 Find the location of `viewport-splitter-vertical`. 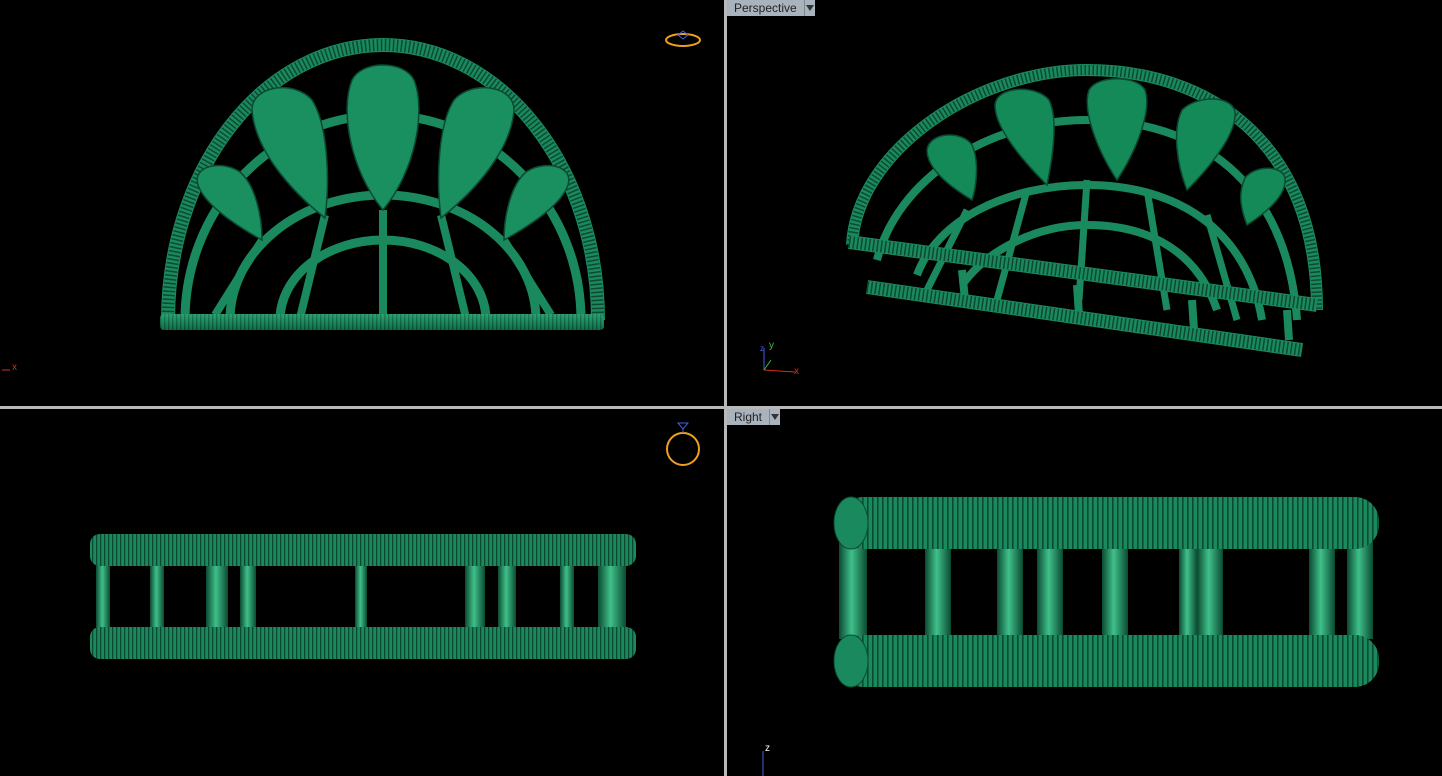

viewport-splitter-vertical is located at coordinates (725, 388).